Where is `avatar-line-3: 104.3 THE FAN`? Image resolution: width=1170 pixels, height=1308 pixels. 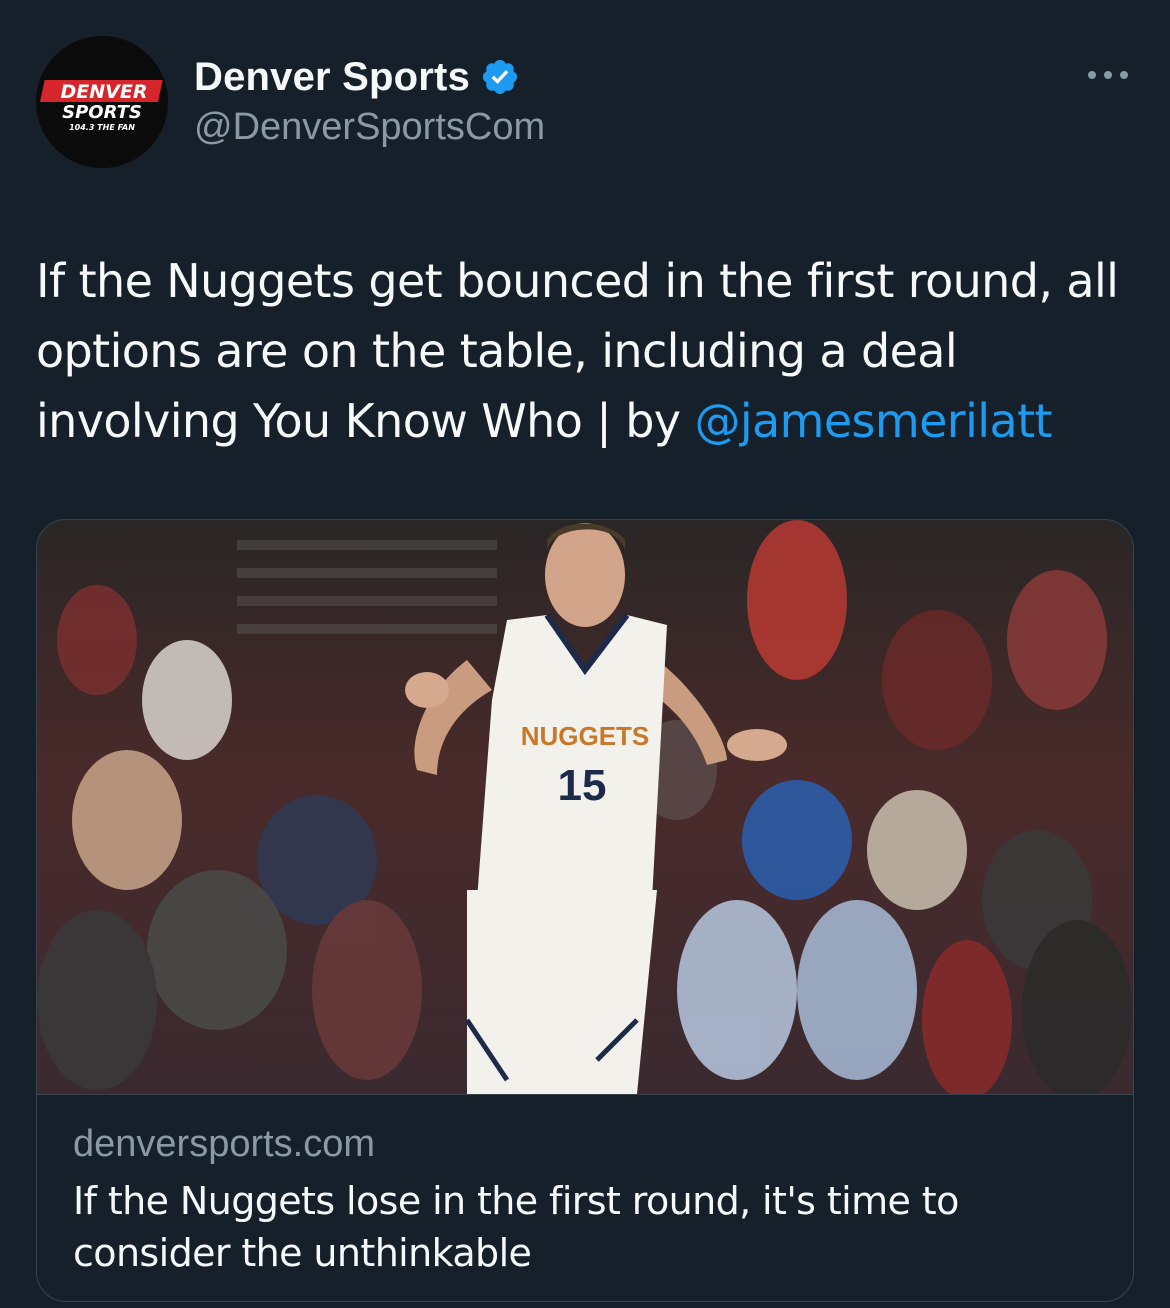
avatar-line-3: 104.3 THE FAN is located at coordinates (102, 127).